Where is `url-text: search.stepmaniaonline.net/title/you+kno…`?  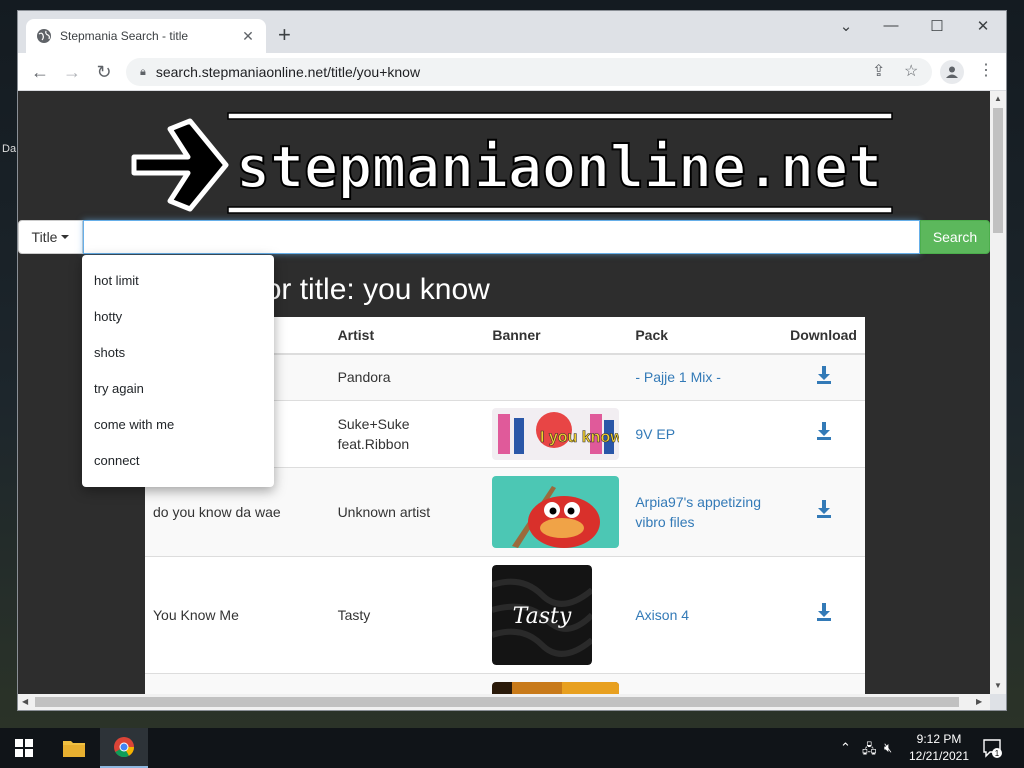 url-text: search.stepmaniaonline.net/title/you+kno… is located at coordinates (288, 72).